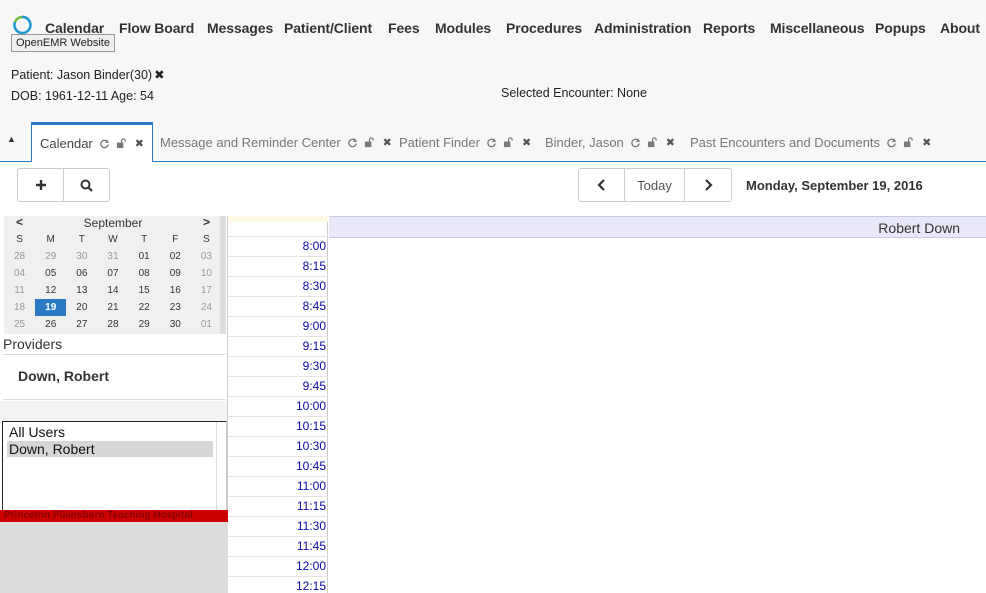 This screenshot has width=986, height=593. Describe the element at coordinates (311, 486) in the screenshot. I see `time-label: 11:00` at that location.